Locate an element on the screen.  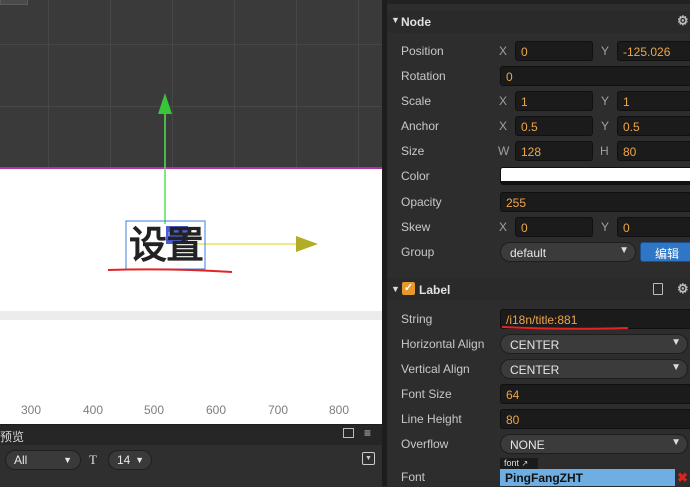
rotation-label: Rotation is located at coordinates (423, 76).